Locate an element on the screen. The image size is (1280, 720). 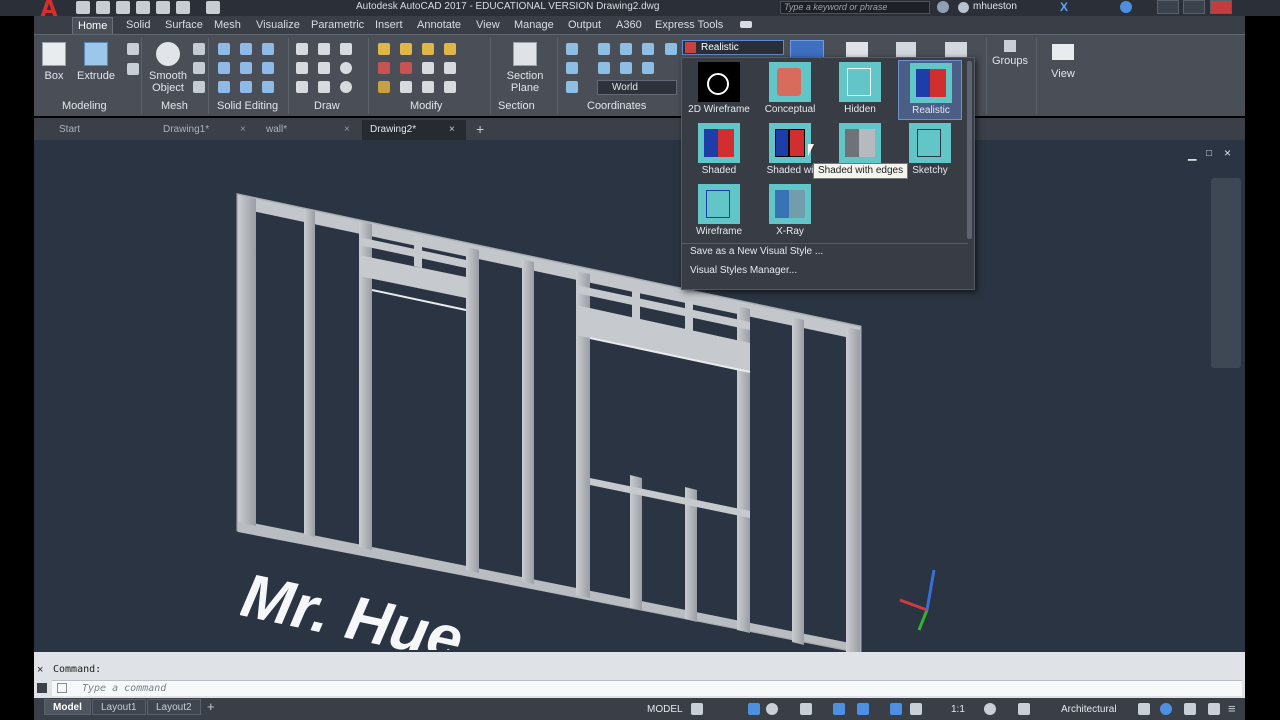
ortho-icon is located at coordinates (754, 709).